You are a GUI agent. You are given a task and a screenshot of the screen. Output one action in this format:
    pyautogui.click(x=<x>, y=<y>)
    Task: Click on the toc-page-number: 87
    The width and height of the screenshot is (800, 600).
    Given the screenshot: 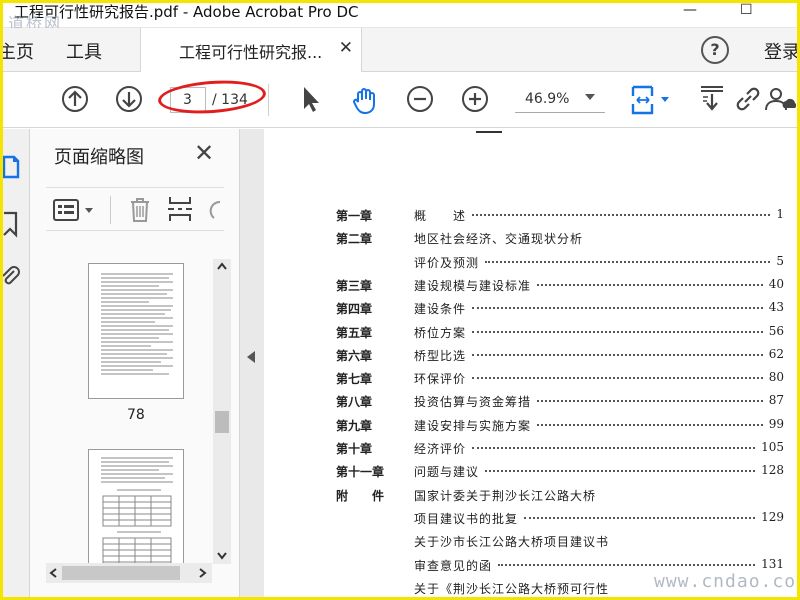 What is the action you would take?
    pyautogui.click(x=776, y=400)
    